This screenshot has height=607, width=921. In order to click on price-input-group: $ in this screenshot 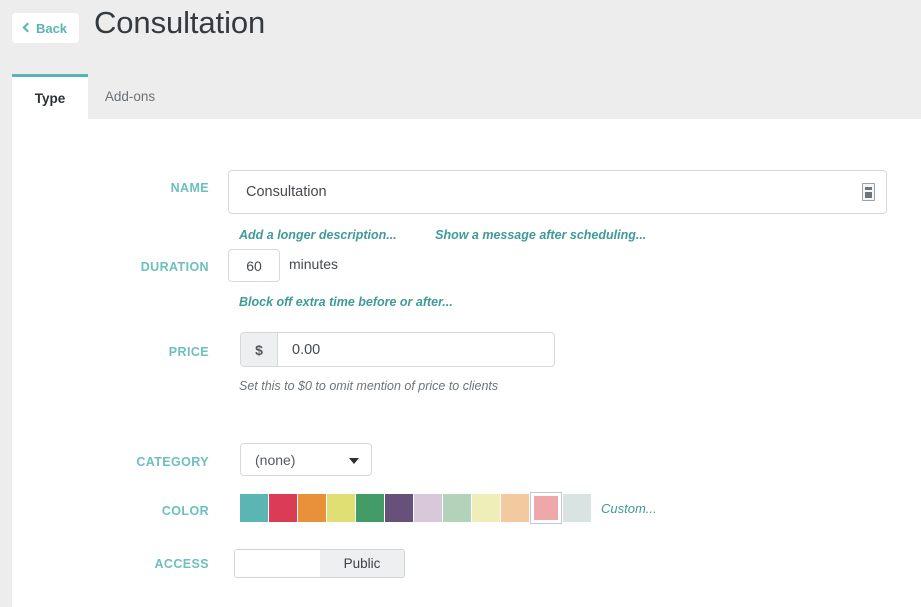, I will do `click(397, 349)`.